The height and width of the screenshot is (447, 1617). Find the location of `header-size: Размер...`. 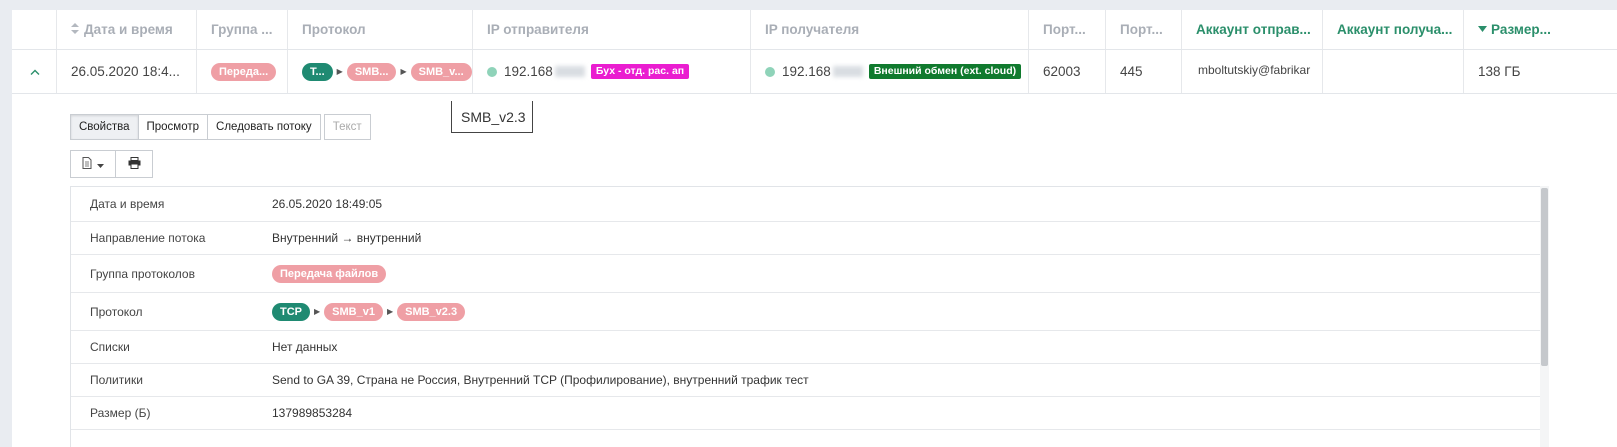

header-size: Размер... is located at coordinates (1540, 29).